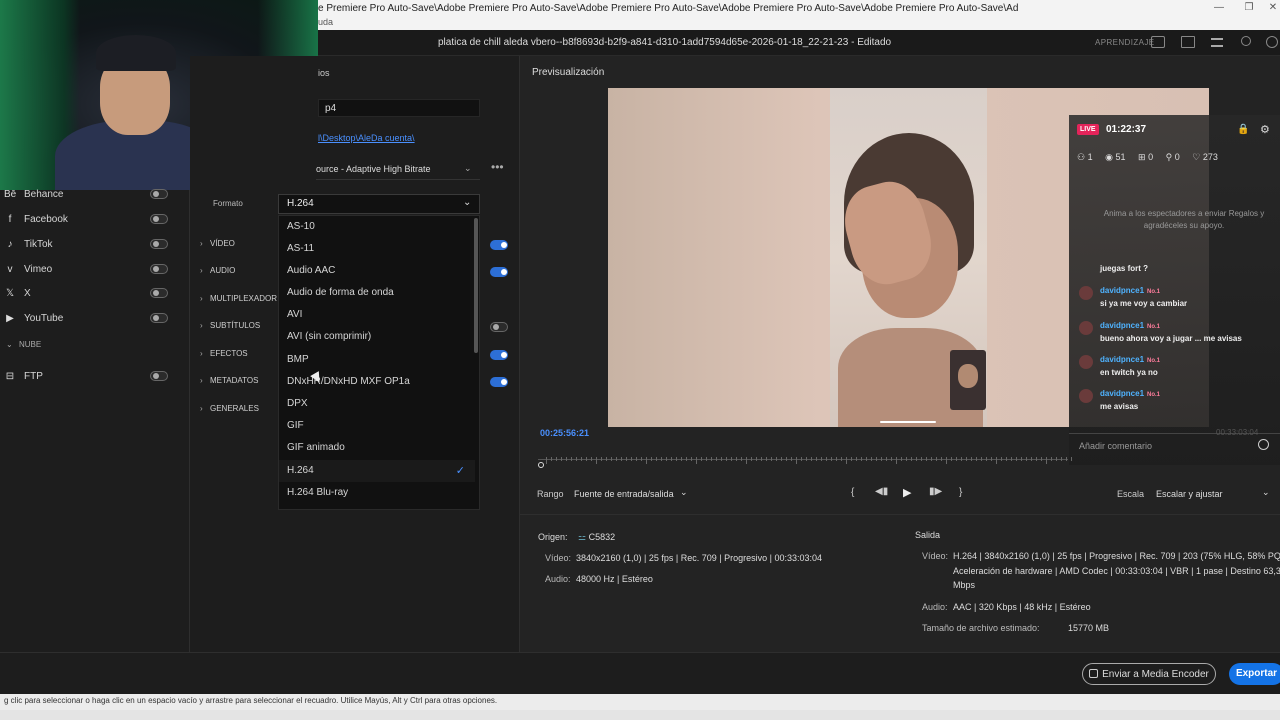 Image resolution: width=1280 pixels, height=720 pixels. What do you see at coordinates (909, 460) in the screenshot?
I see `timeline-scrubber` at bounding box center [909, 460].